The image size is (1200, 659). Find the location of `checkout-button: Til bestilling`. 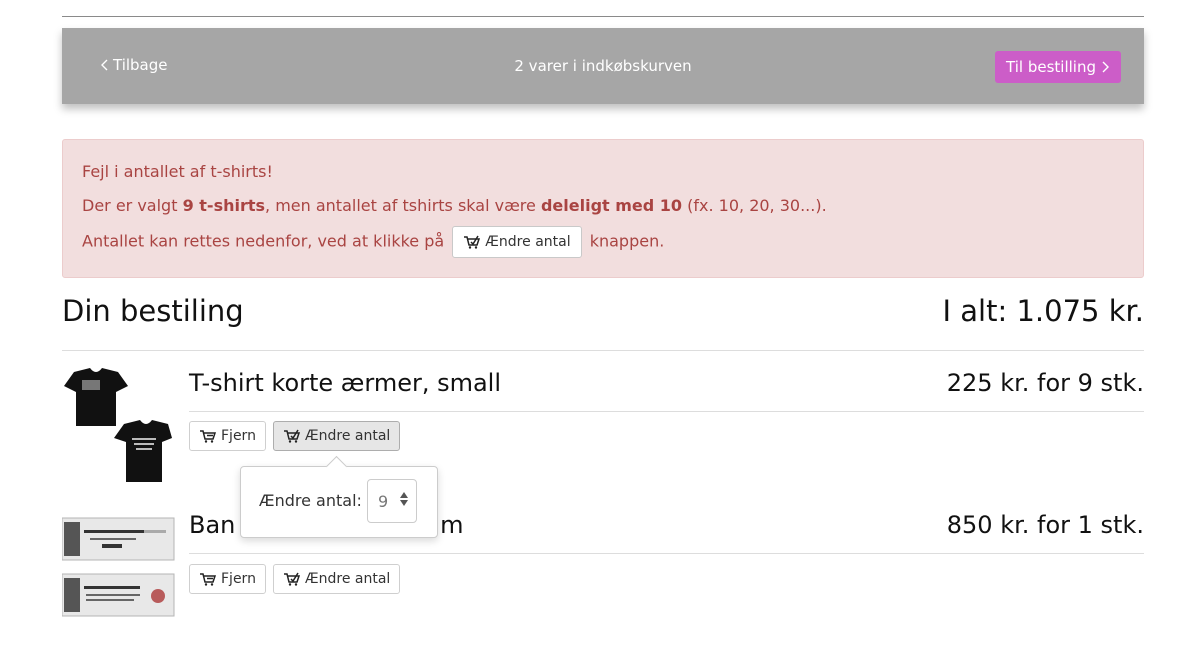

checkout-button: Til bestilling is located at coordinates (1058, 67).